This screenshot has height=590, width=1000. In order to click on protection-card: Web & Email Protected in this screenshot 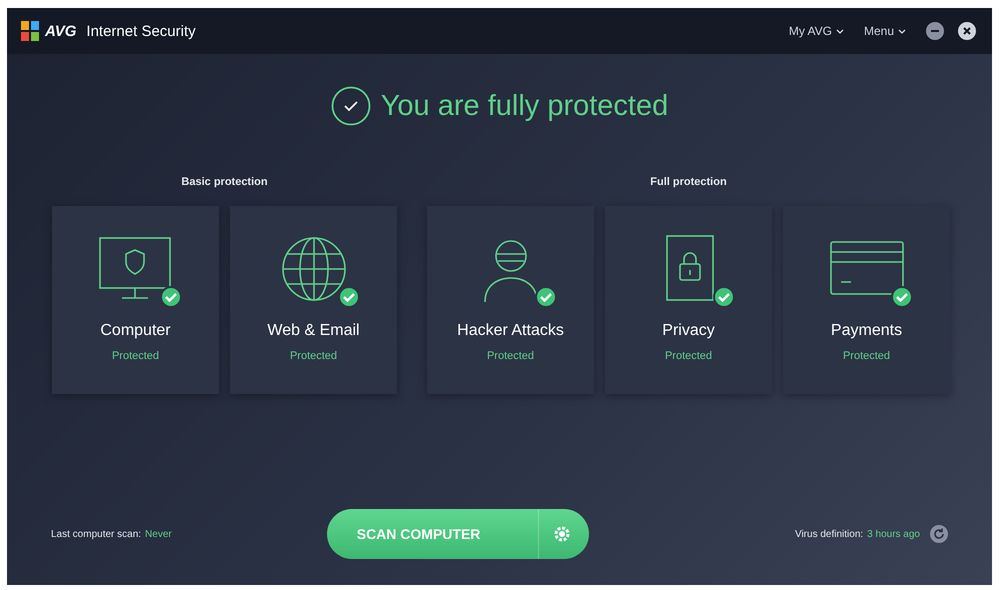, I will do `click(313, 300)`.